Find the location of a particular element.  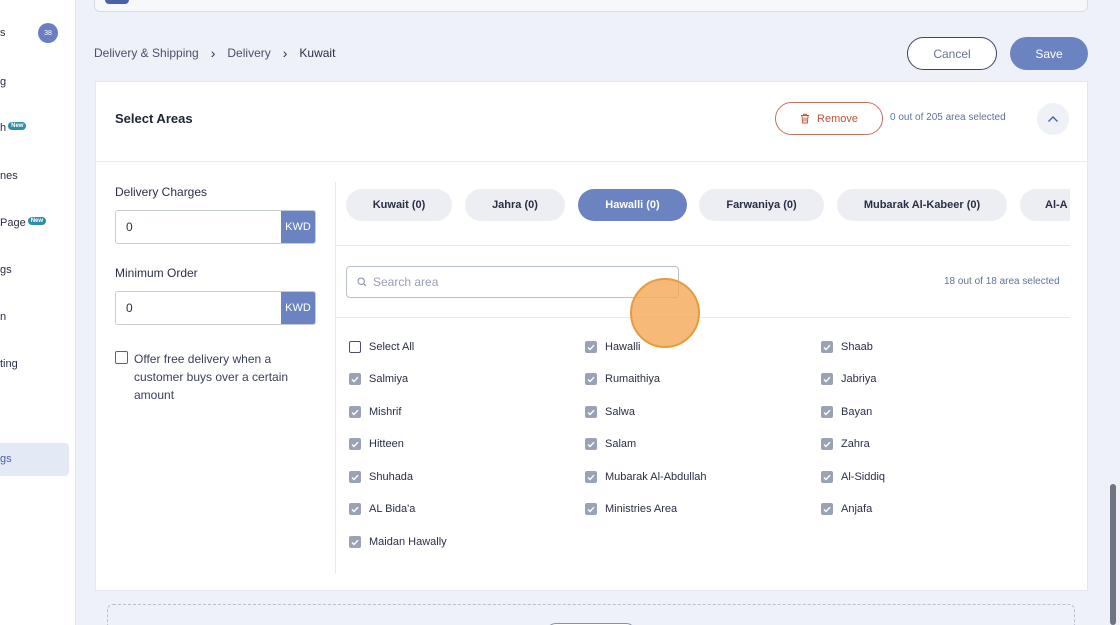

area-checkbox: Salmiya is located at coordinates (378, 379).